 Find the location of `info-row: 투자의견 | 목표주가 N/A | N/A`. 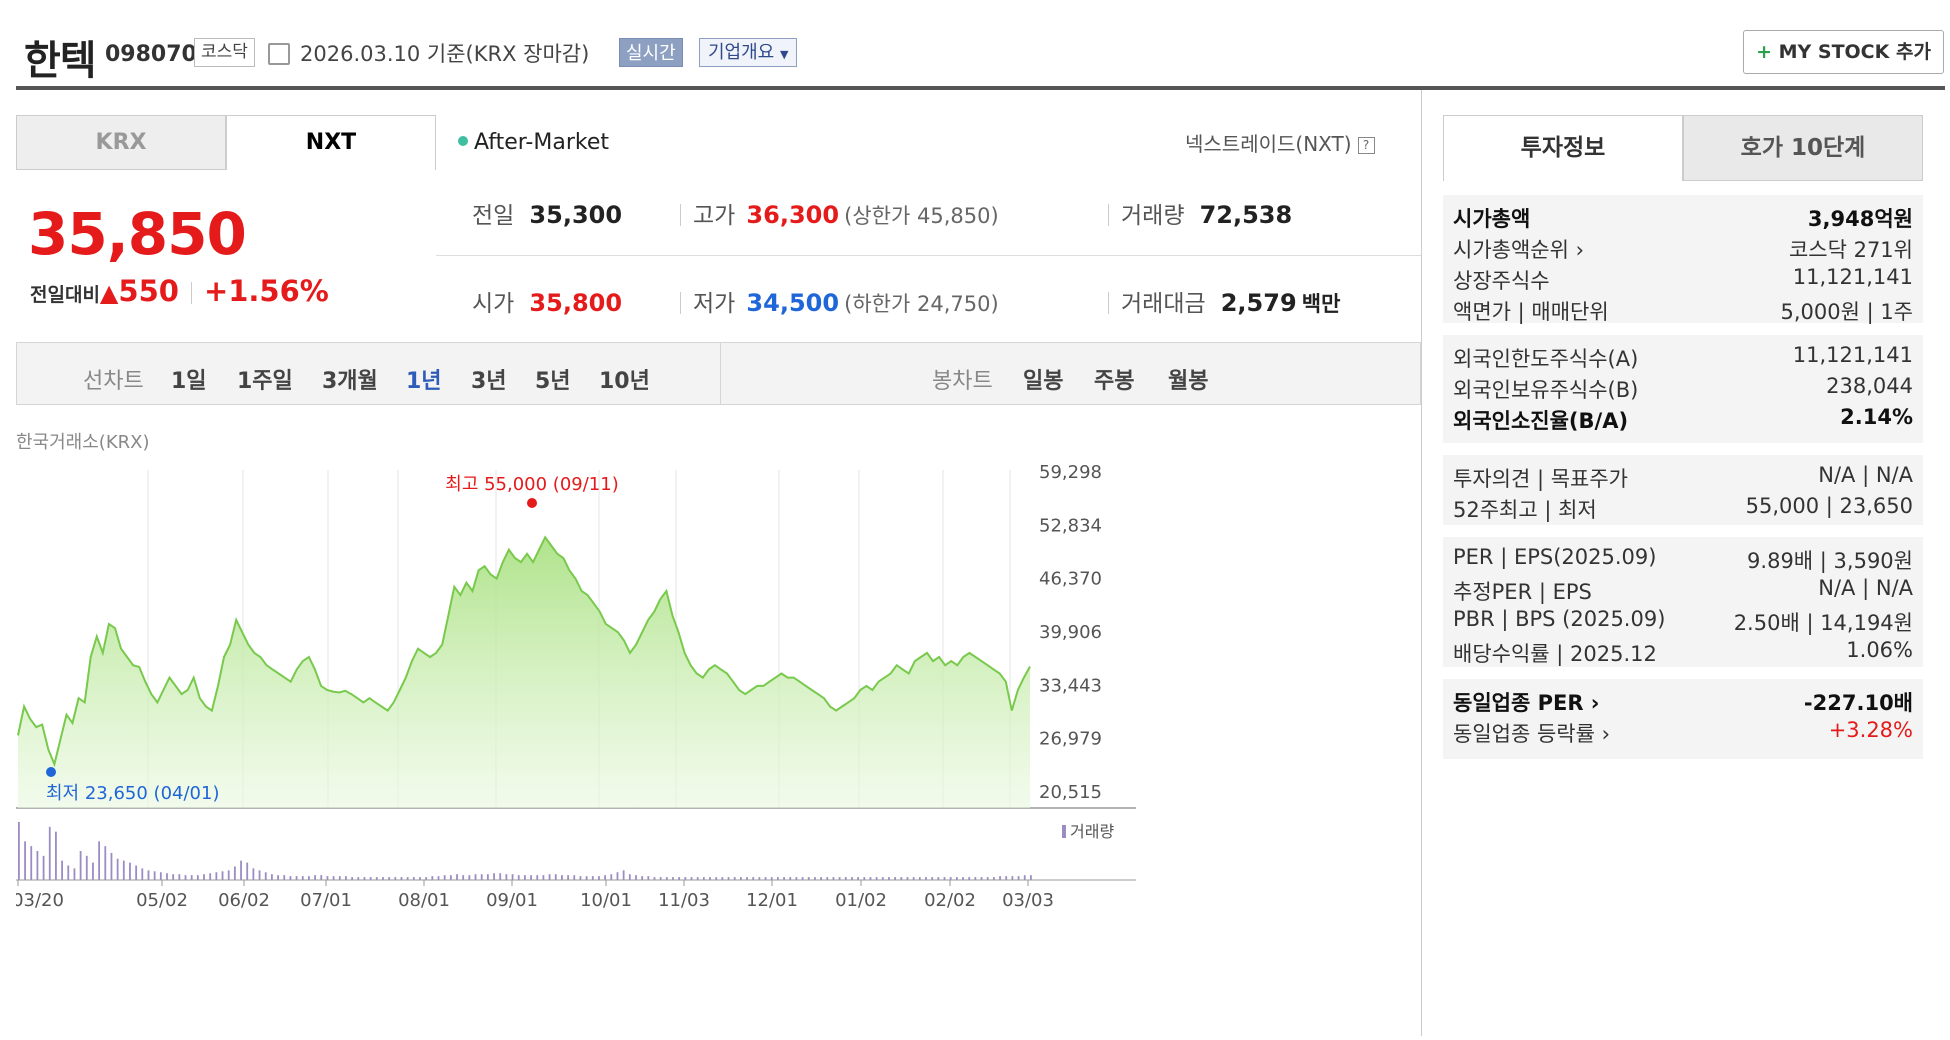

info-row: 투자의견 | 목표주가 N/A | N/A is located at coordinates (1683, 478).